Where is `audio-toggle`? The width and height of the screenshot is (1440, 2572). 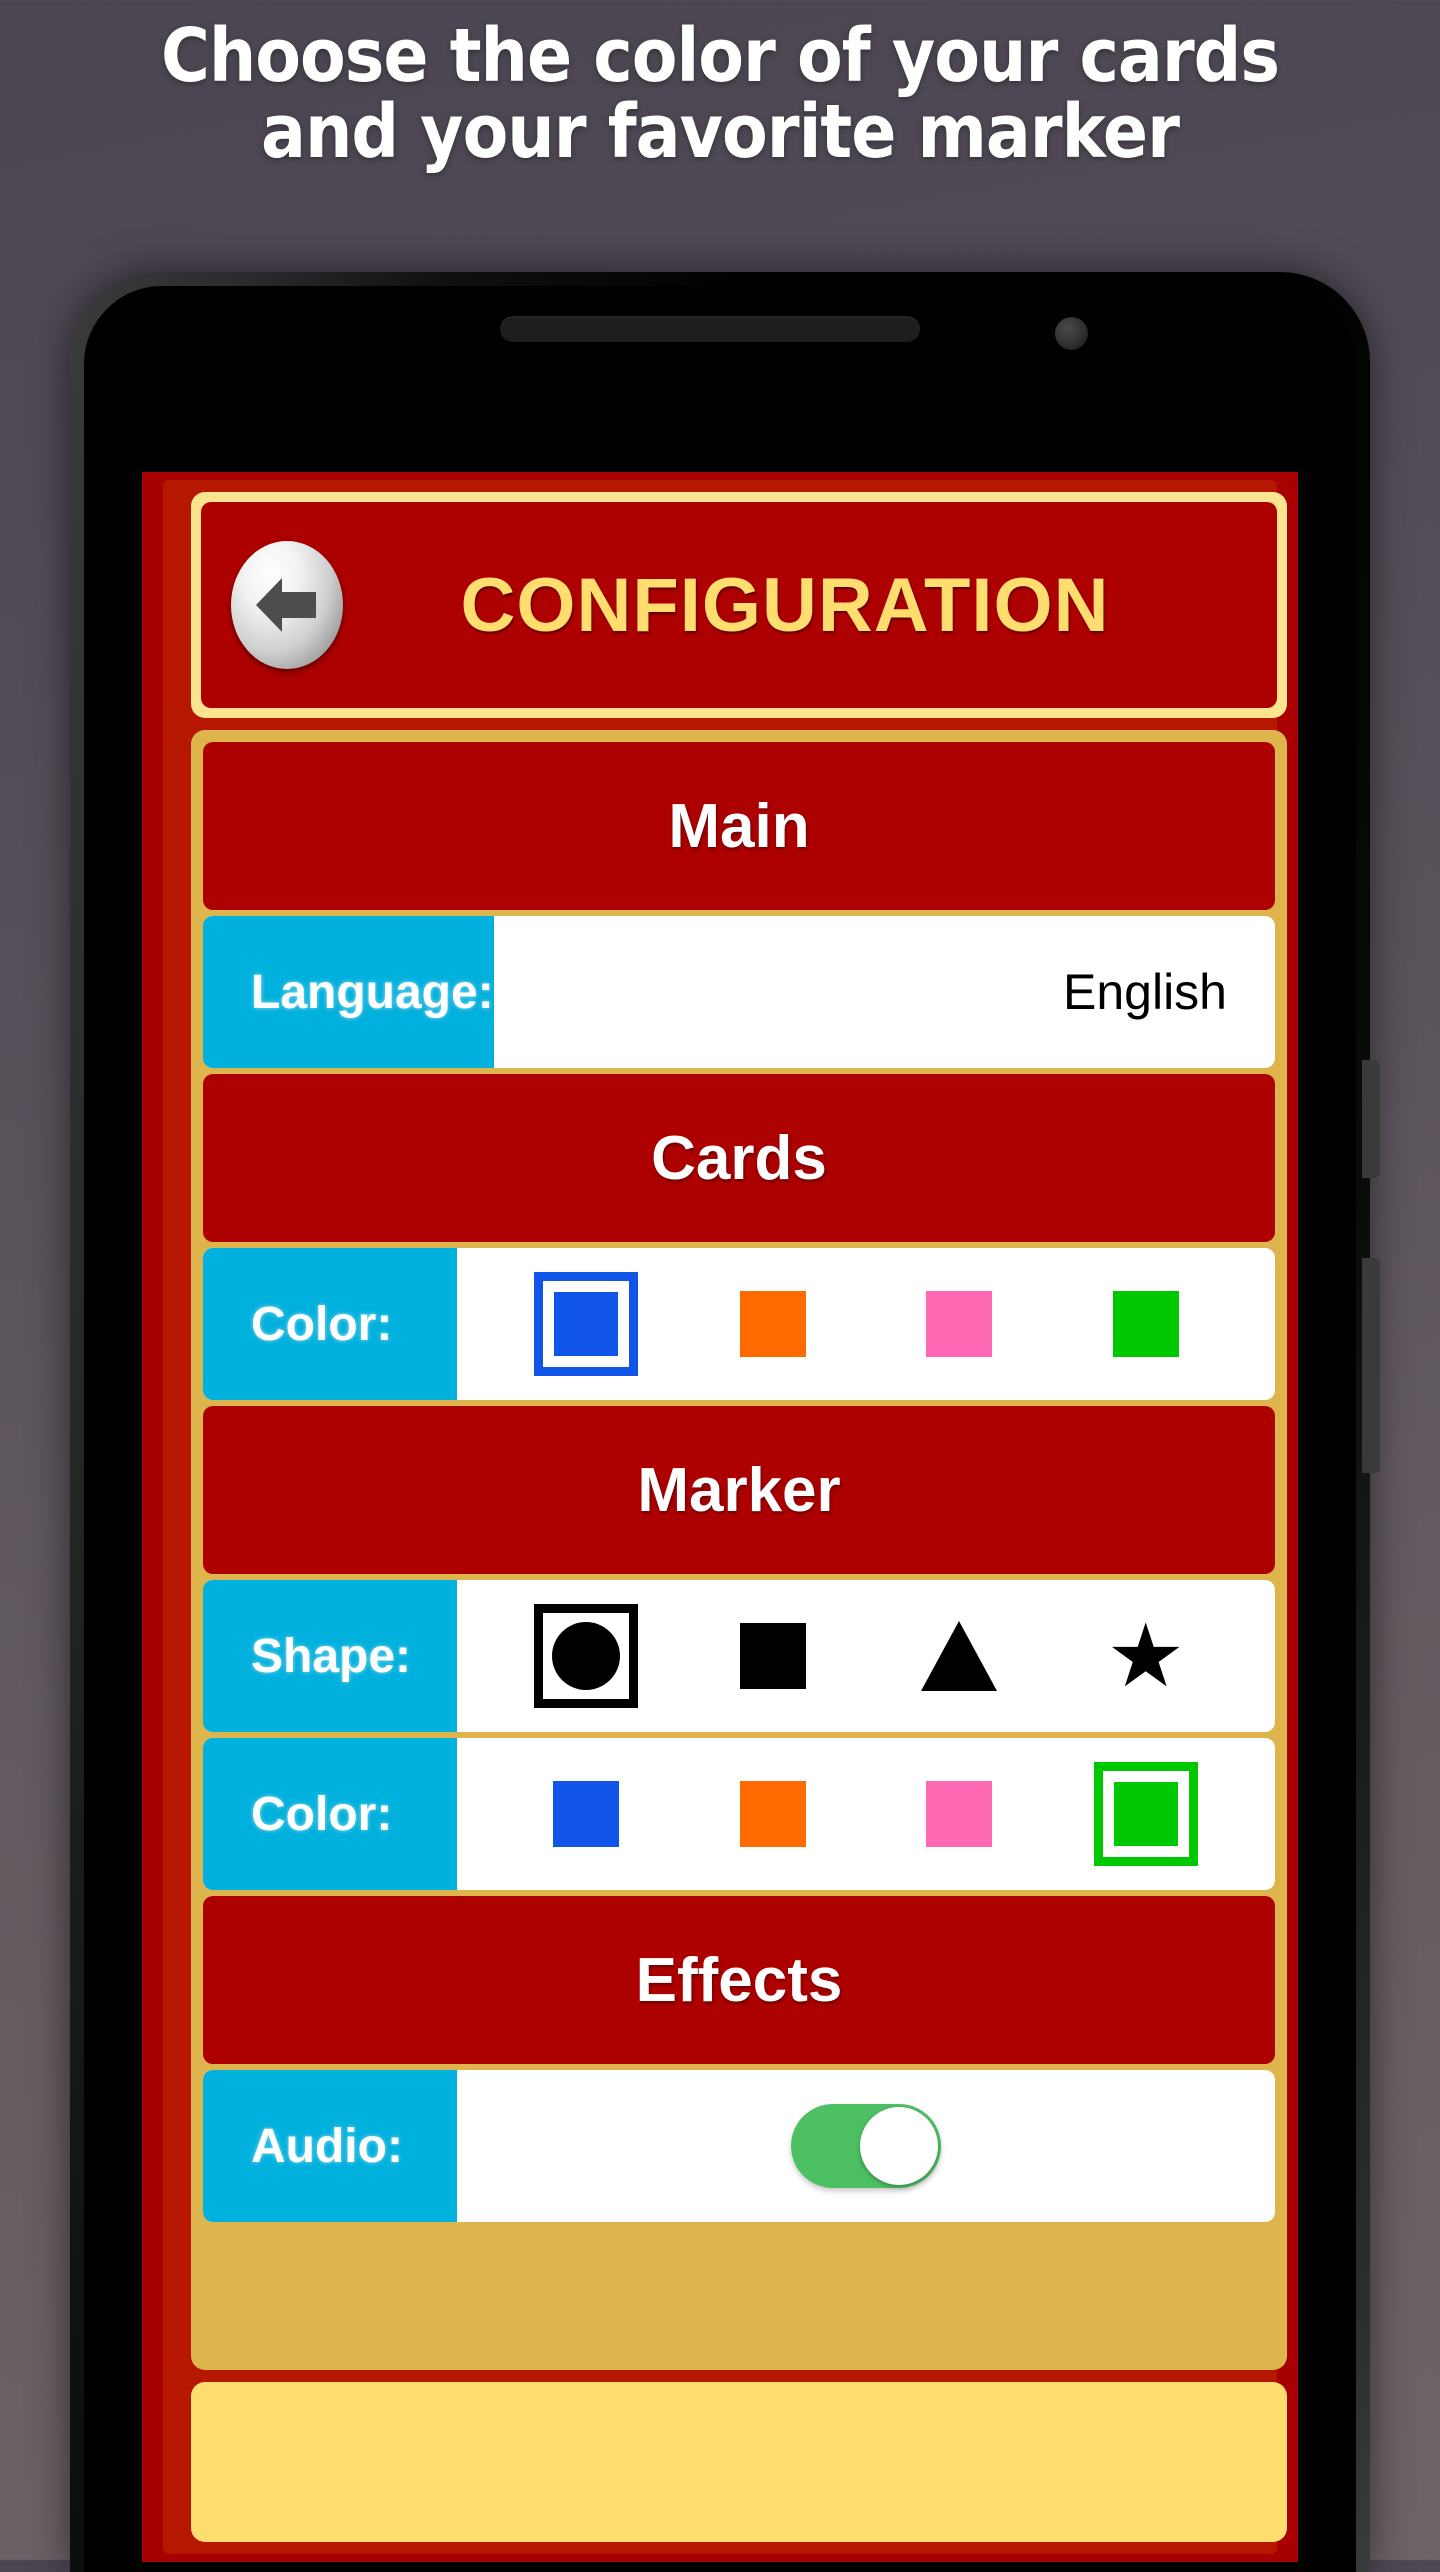 audio-toggle is located at coordinates (866, 2146).